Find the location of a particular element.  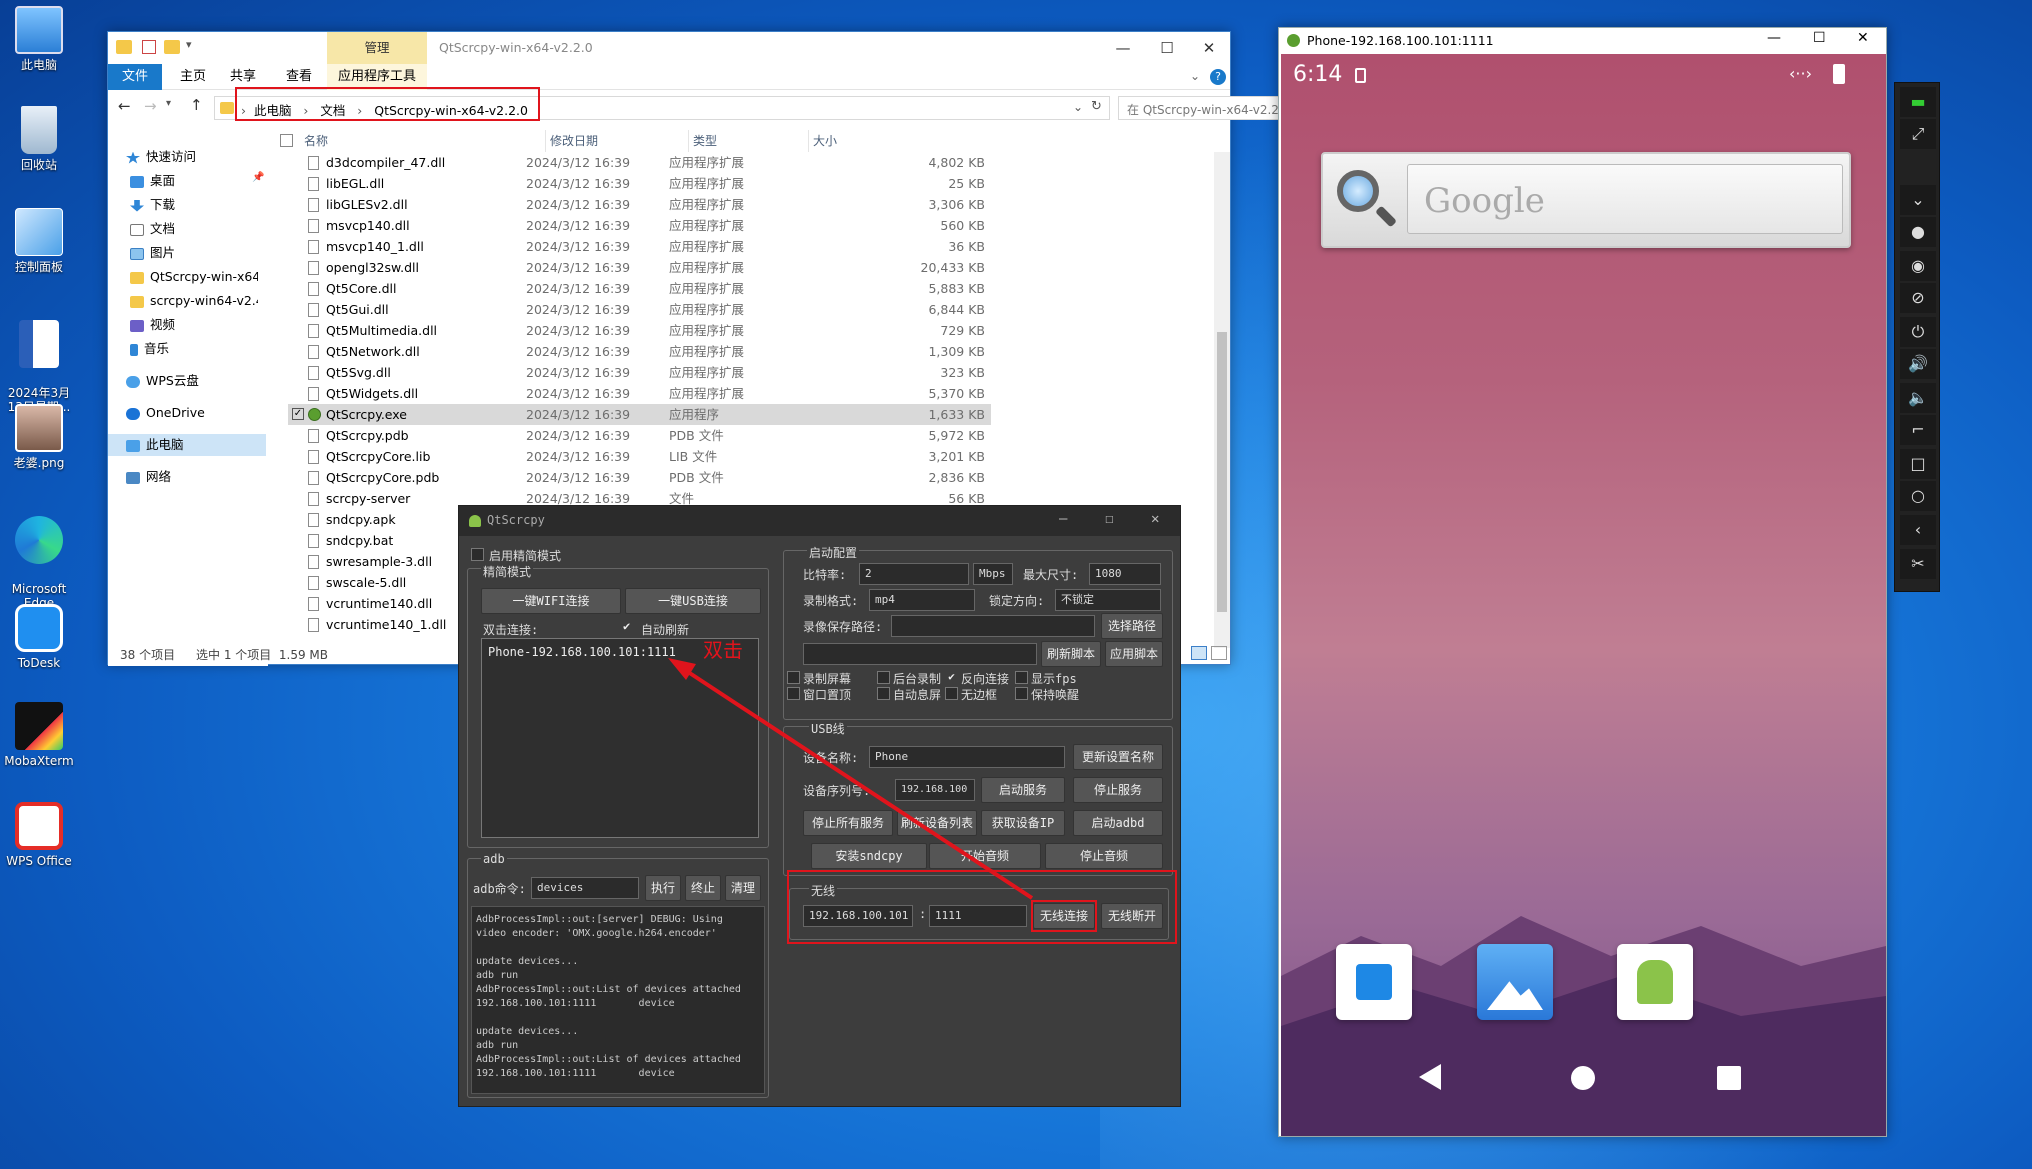

screenshot-icon: ✂ is located at coordinates (1918, 564).